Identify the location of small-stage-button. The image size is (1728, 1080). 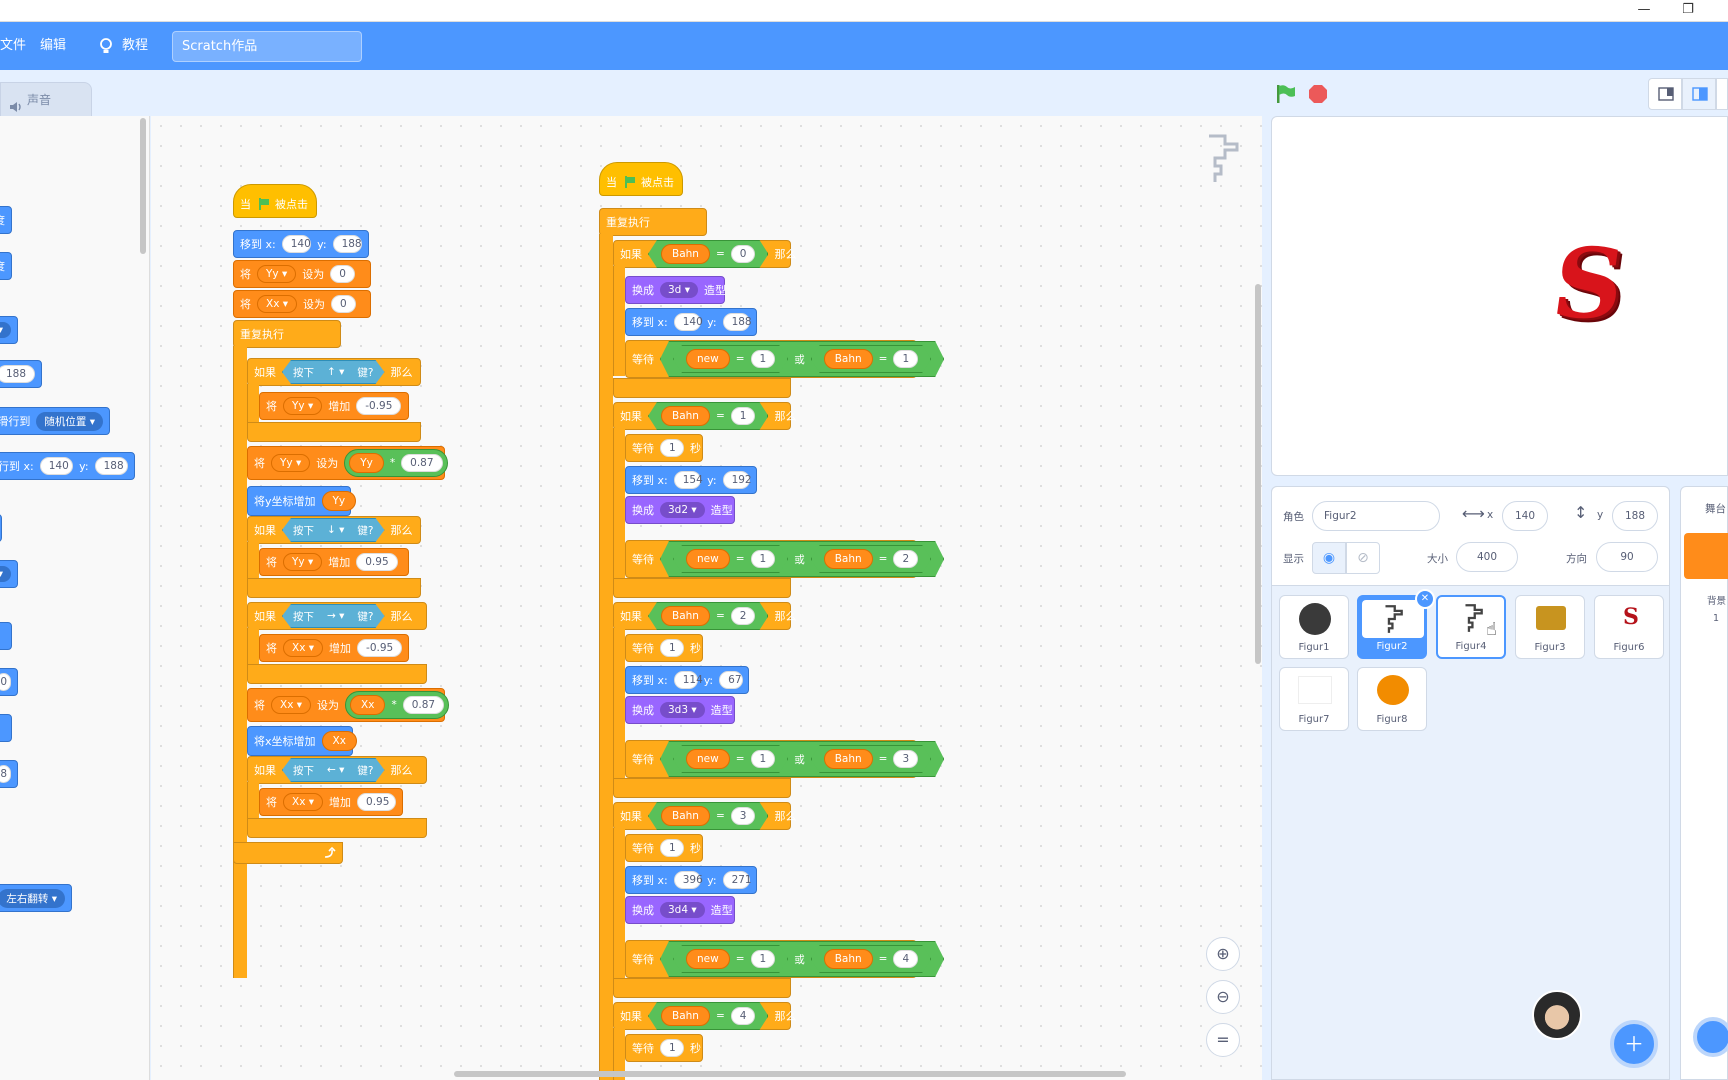
(1665, 94).